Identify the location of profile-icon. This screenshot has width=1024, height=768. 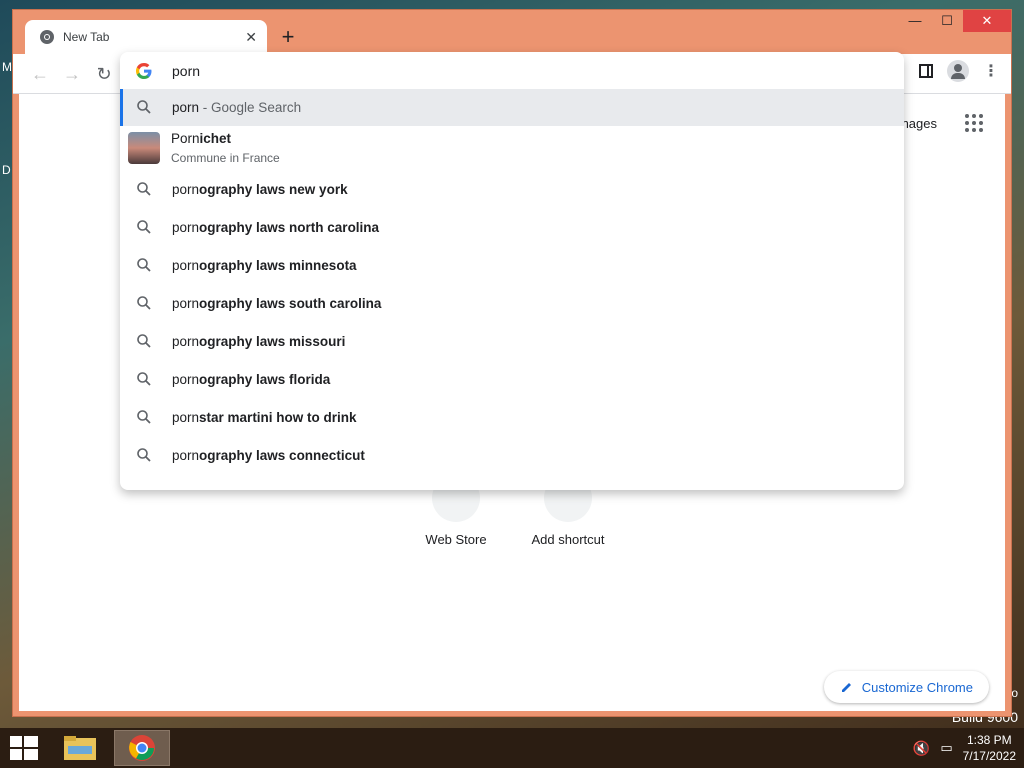
(958, 71).